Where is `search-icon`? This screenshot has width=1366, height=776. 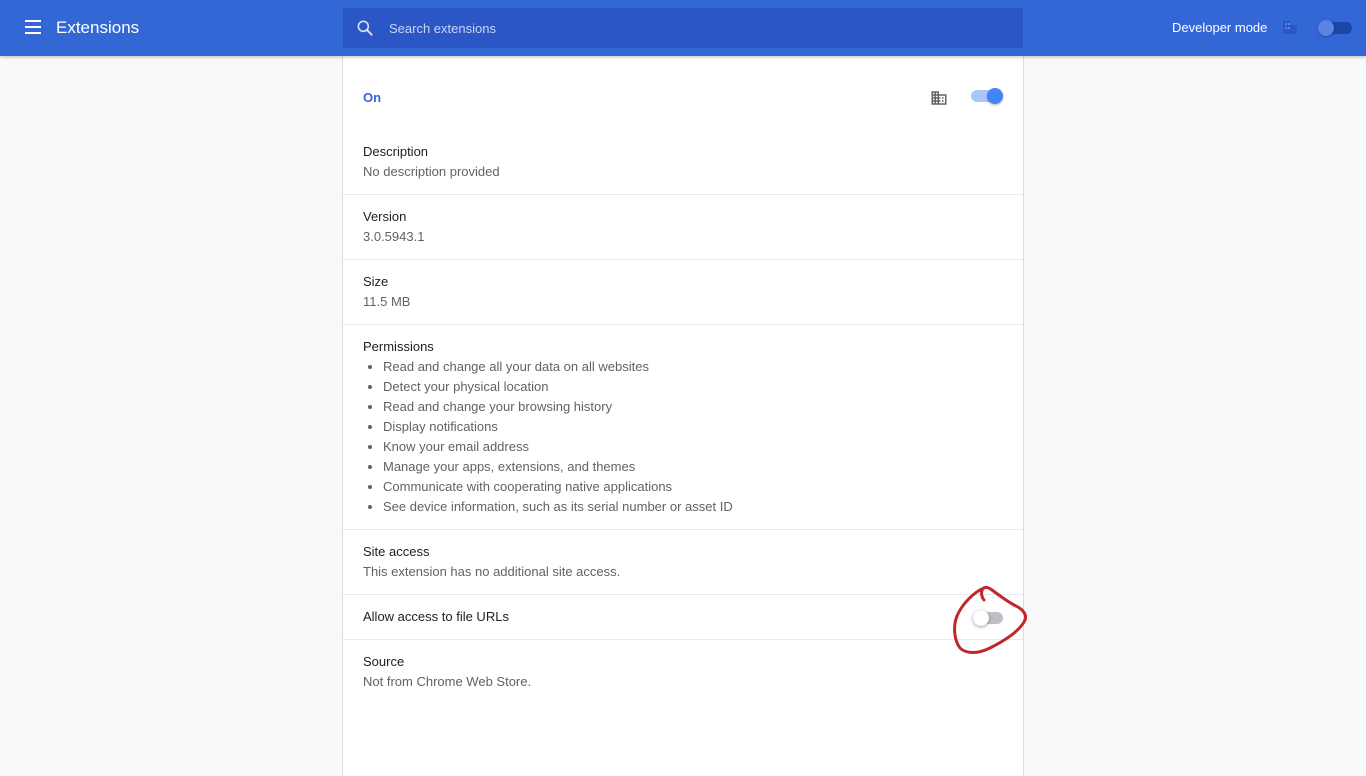 search-icon is located at coordinates (365, 28).